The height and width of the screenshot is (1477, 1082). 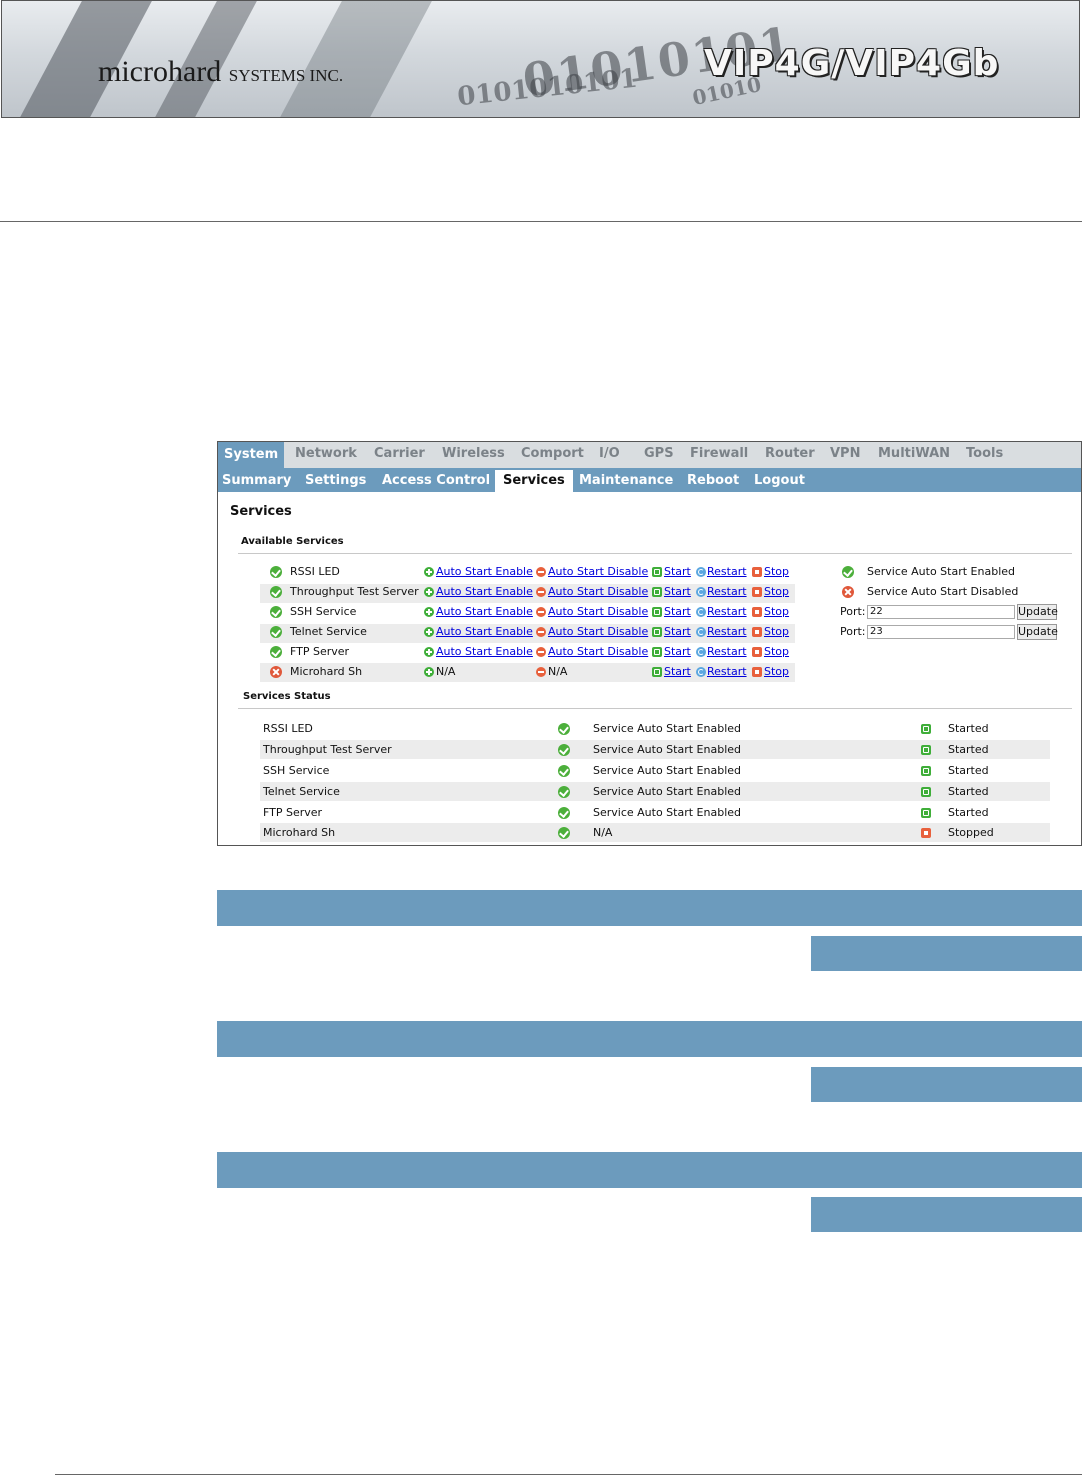 I want to click on legend-enabled: Service Auto Start Enabled, so click(x=941, y=571).